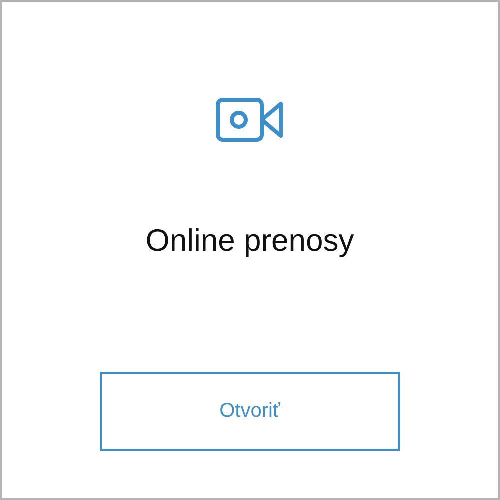 Image resolution: width=500 pixels, height=500 pixels. I want to click on title: Online prenosy, so click(250, 241).